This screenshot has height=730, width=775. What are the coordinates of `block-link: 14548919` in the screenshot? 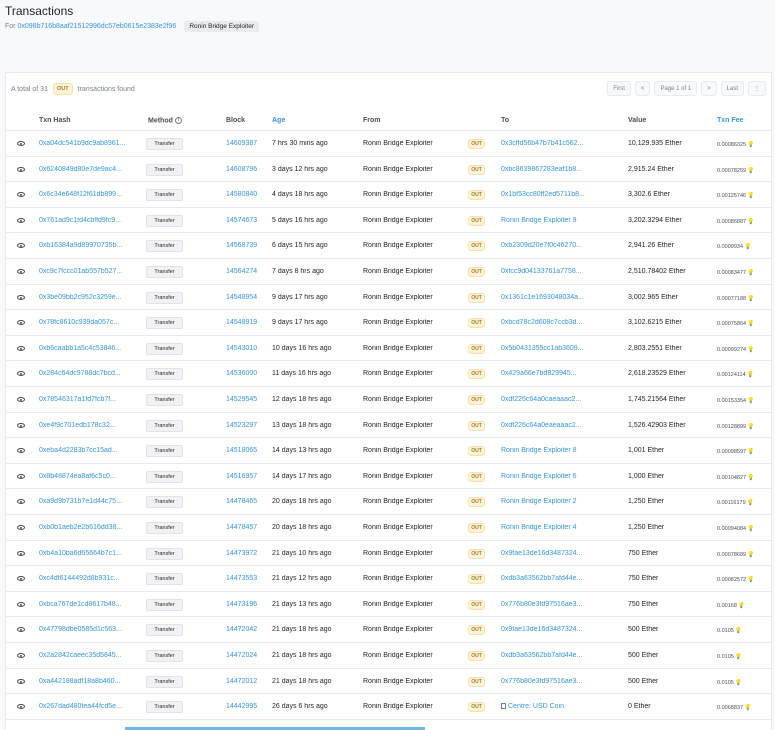 It's located at (241, 322).